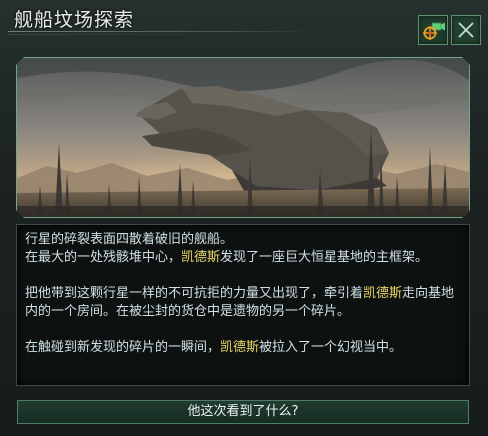  What do you see at coordinates (123, 347) in the screenshot?
I see `description-line-text: 在触碰到新发现的碎片的一瞬间，` at bounding box center [123, 347].